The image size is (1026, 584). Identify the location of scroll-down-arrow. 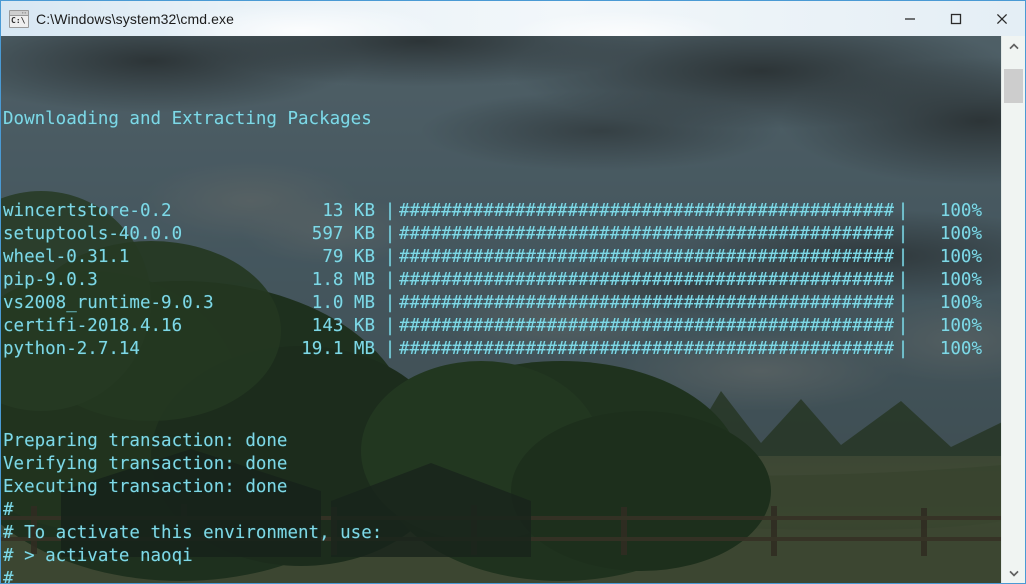
(1013, 573).